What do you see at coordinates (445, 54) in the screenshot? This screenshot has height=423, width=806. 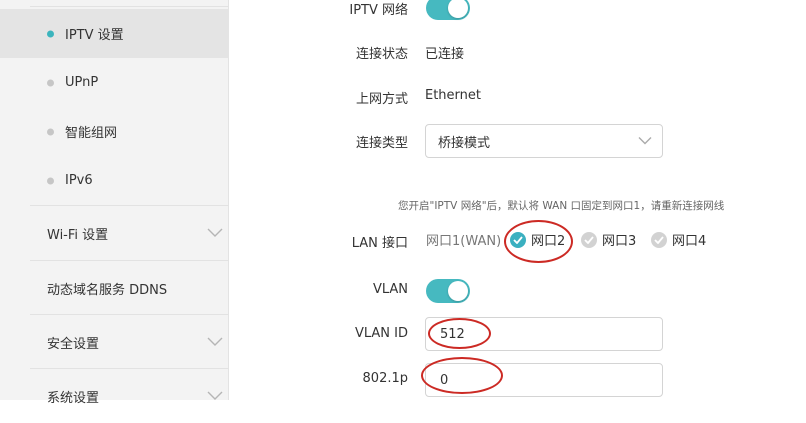 I see `status-value: 已连接` at bounding box center [445, 54].